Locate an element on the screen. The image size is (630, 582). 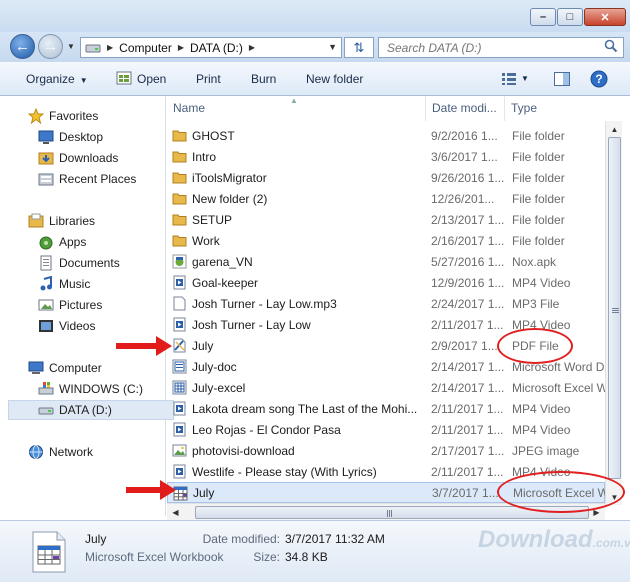
search-box is located at coordinates (501, 47).